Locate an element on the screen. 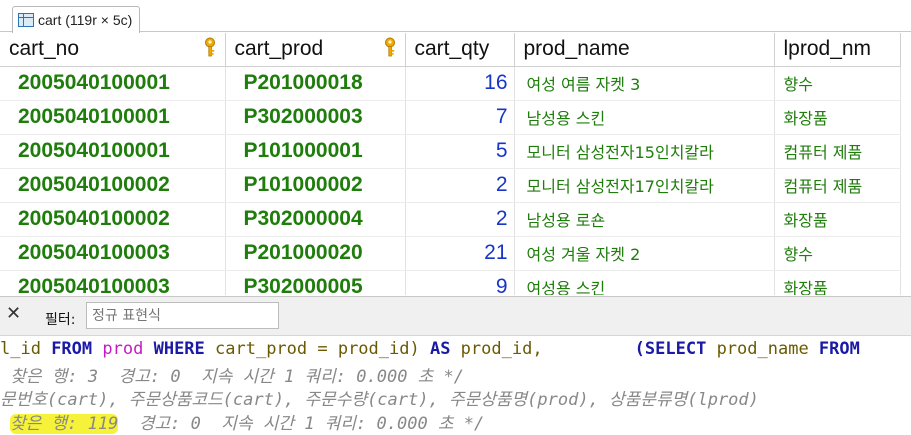 The image size is (911, 435). cell-cart-prod: P302000003 is located at coordinates (315, 117).